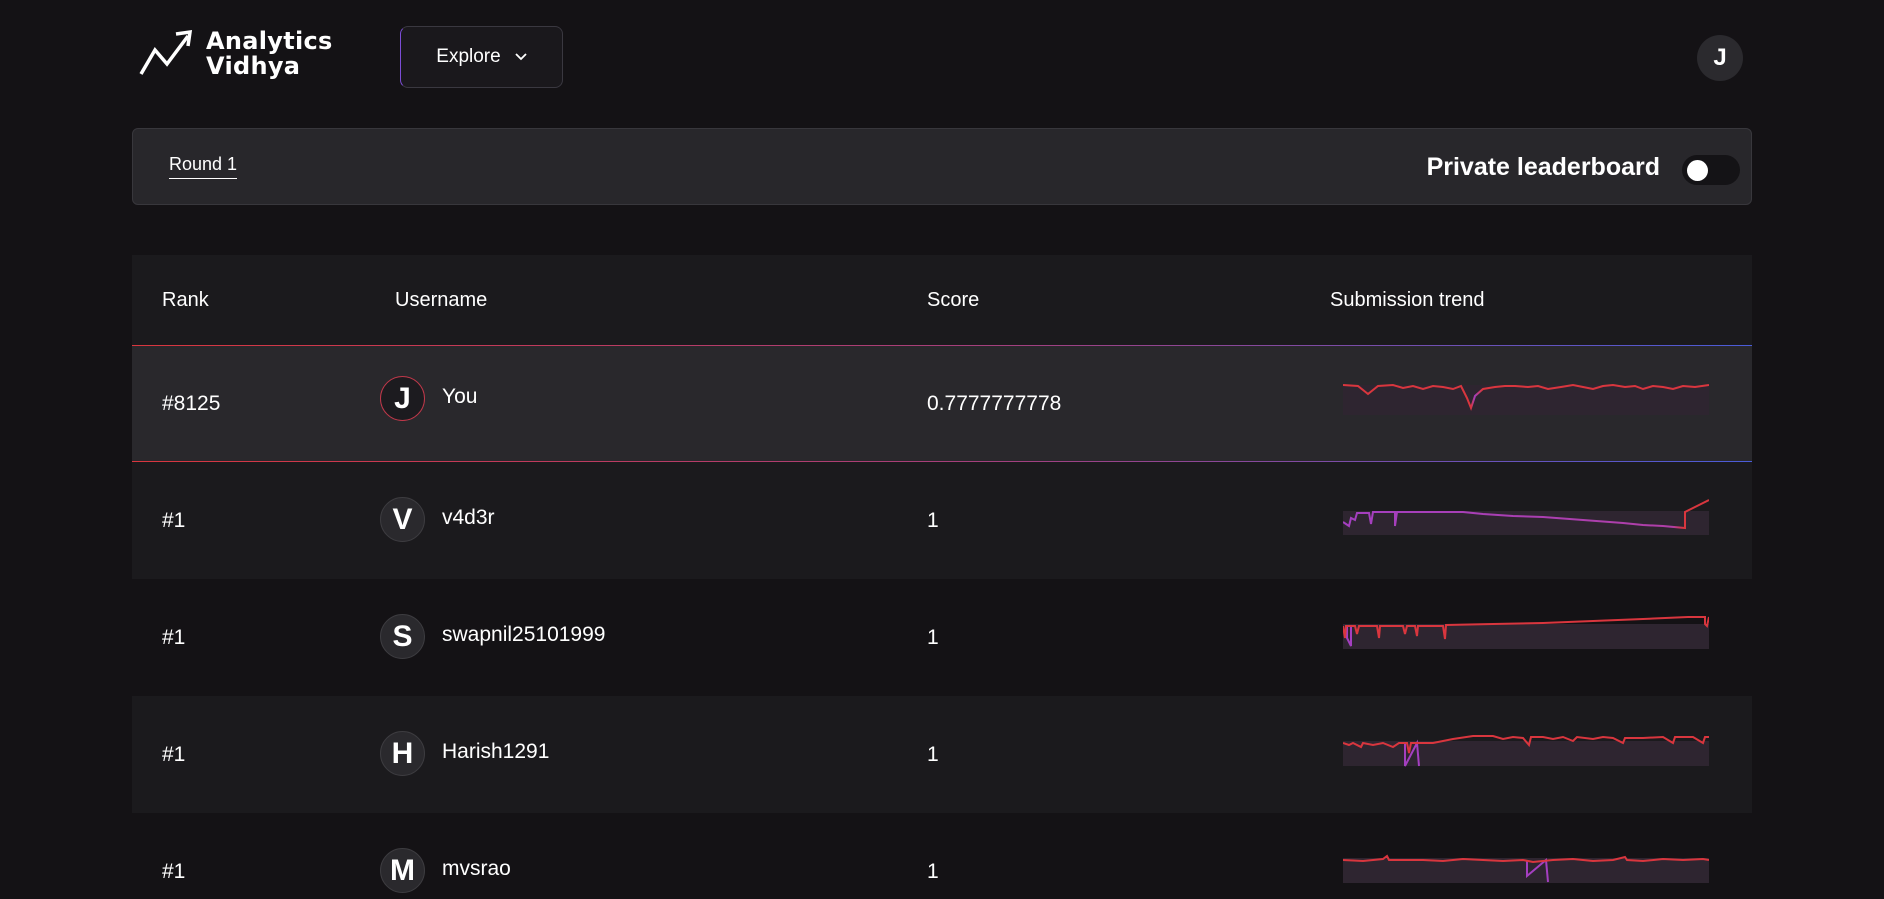 This screenshot has width=1884, height=899. I want to click on explore-dropdown-button: Explore, so click(481, 57).